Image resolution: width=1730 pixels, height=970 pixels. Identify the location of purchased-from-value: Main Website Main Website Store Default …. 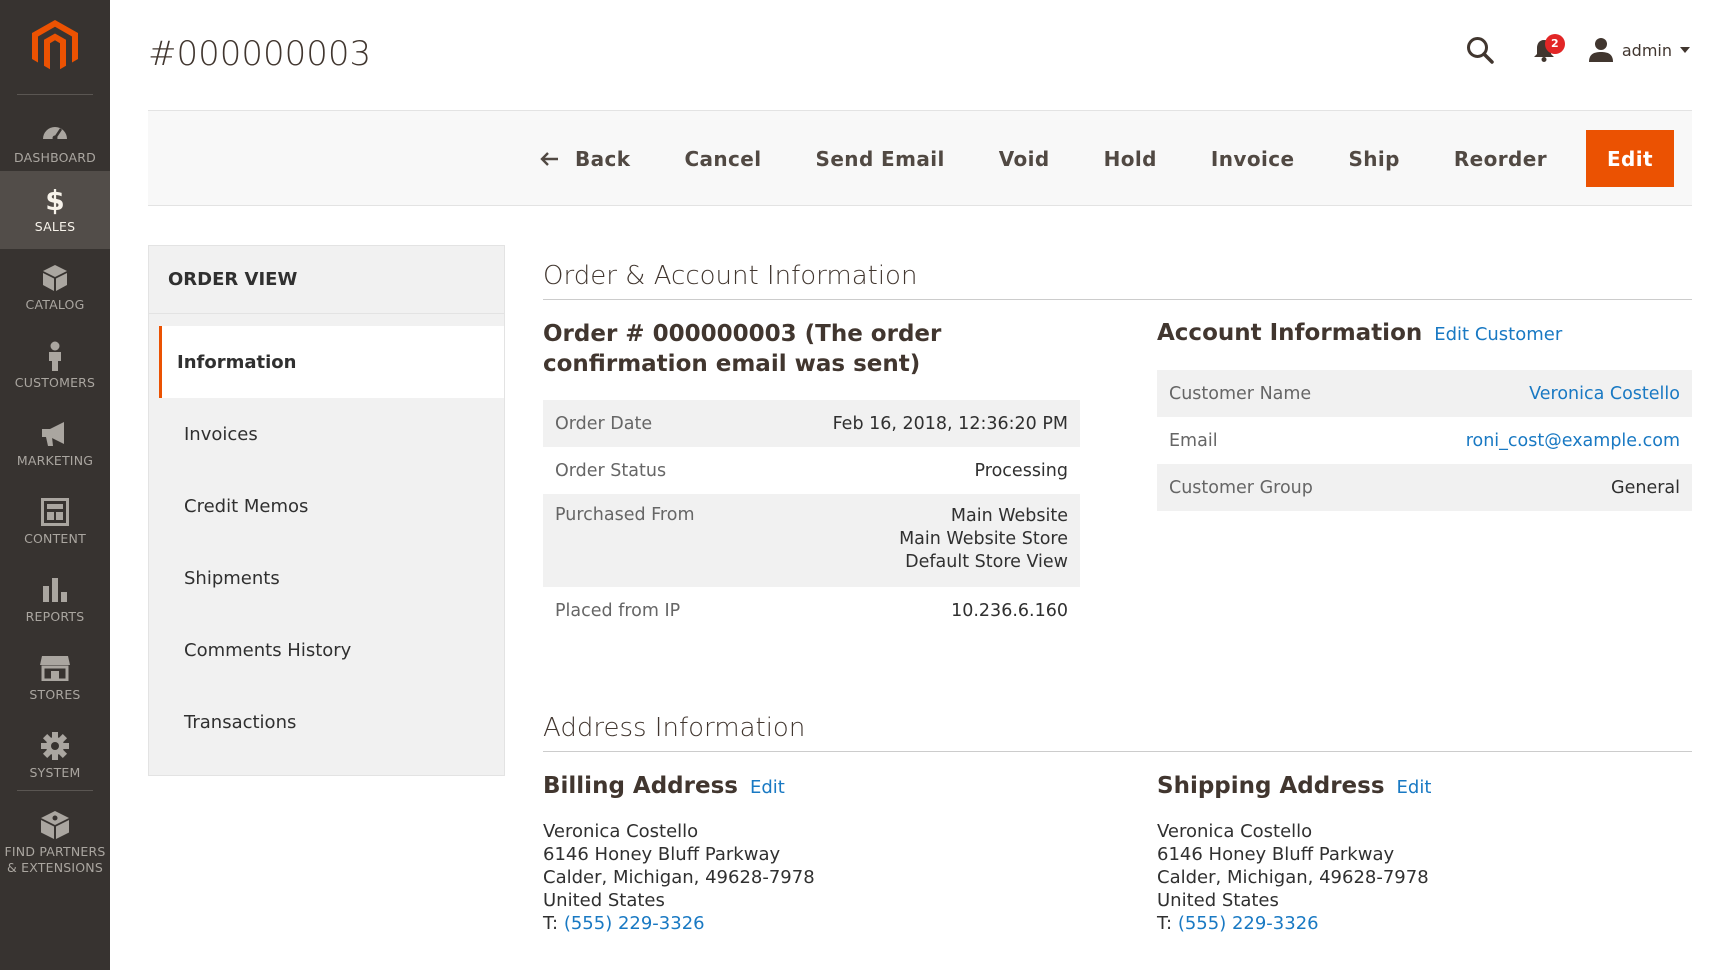
(915, 540).